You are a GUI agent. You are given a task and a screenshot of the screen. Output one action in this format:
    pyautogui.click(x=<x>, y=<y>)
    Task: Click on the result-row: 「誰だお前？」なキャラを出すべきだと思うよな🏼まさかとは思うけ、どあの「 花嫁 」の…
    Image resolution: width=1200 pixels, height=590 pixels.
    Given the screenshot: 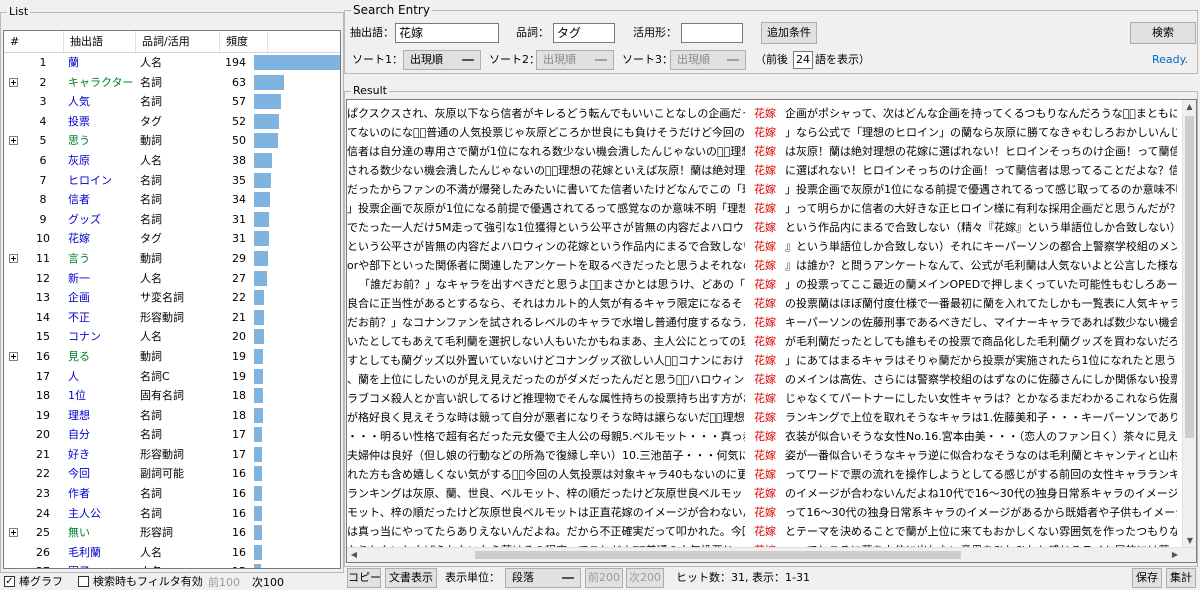 What is the action you would take?
    pyautogui.click(x=771, y=284)
    